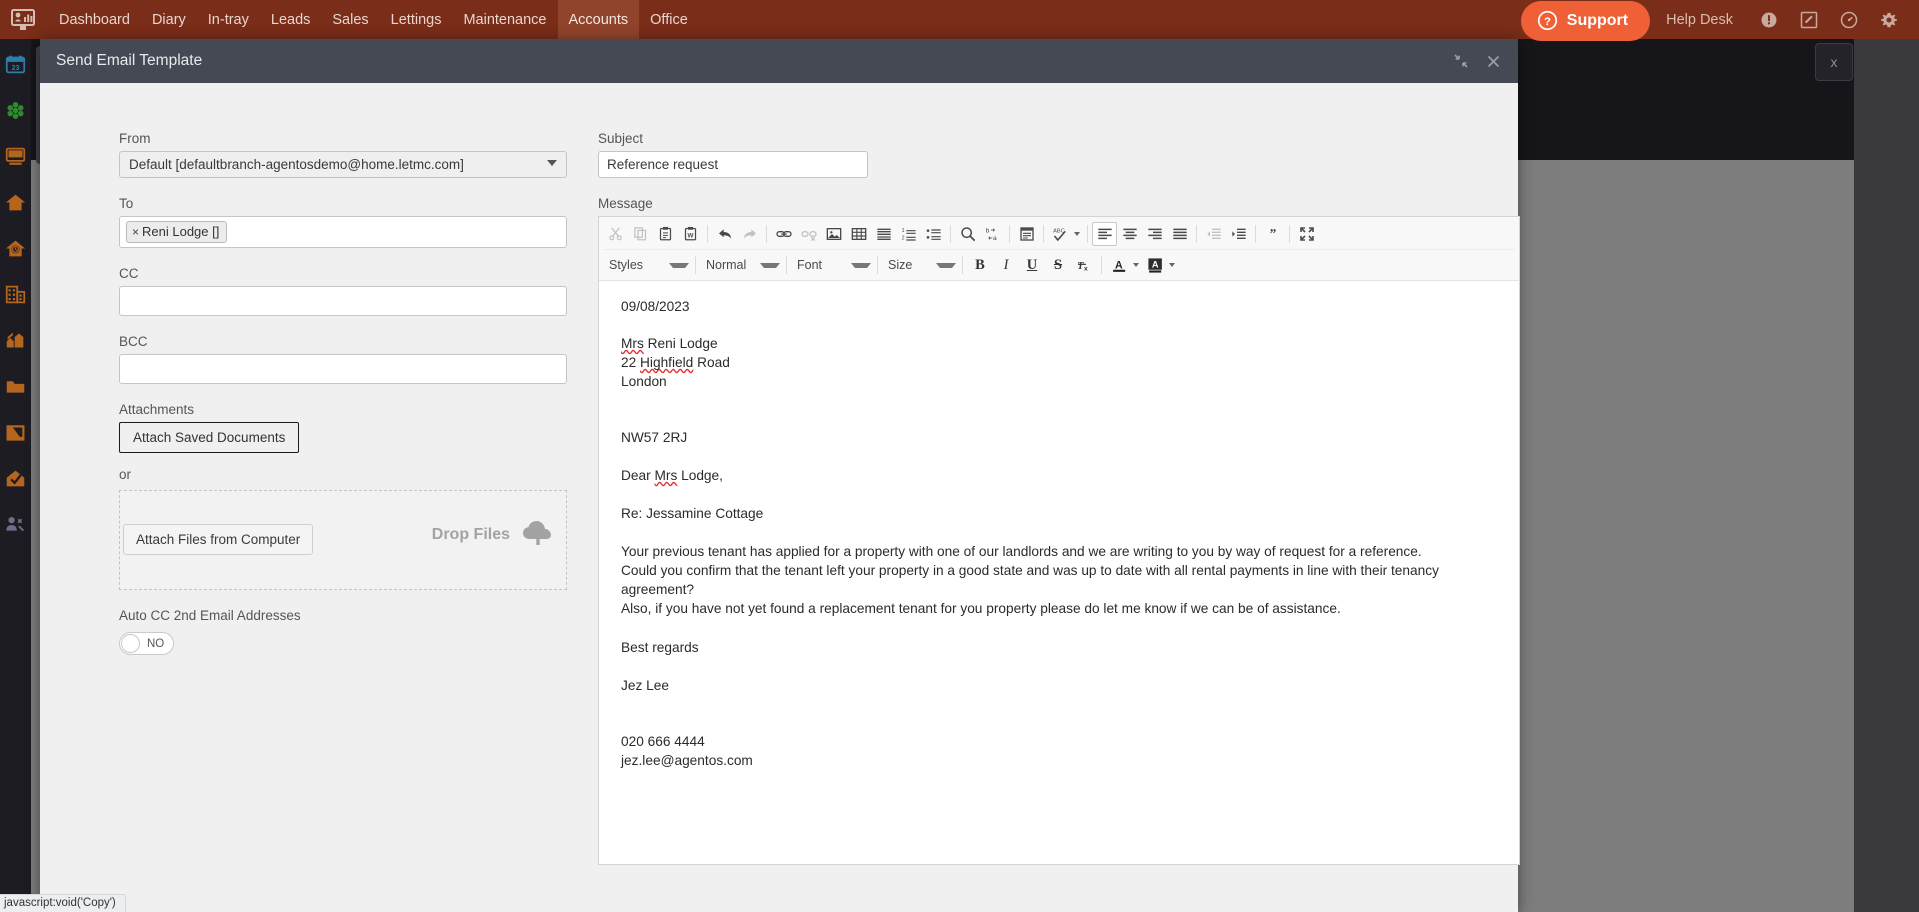 The image size is (1919, 912). I want to click on edit-square-icon, so click(1809, 20).